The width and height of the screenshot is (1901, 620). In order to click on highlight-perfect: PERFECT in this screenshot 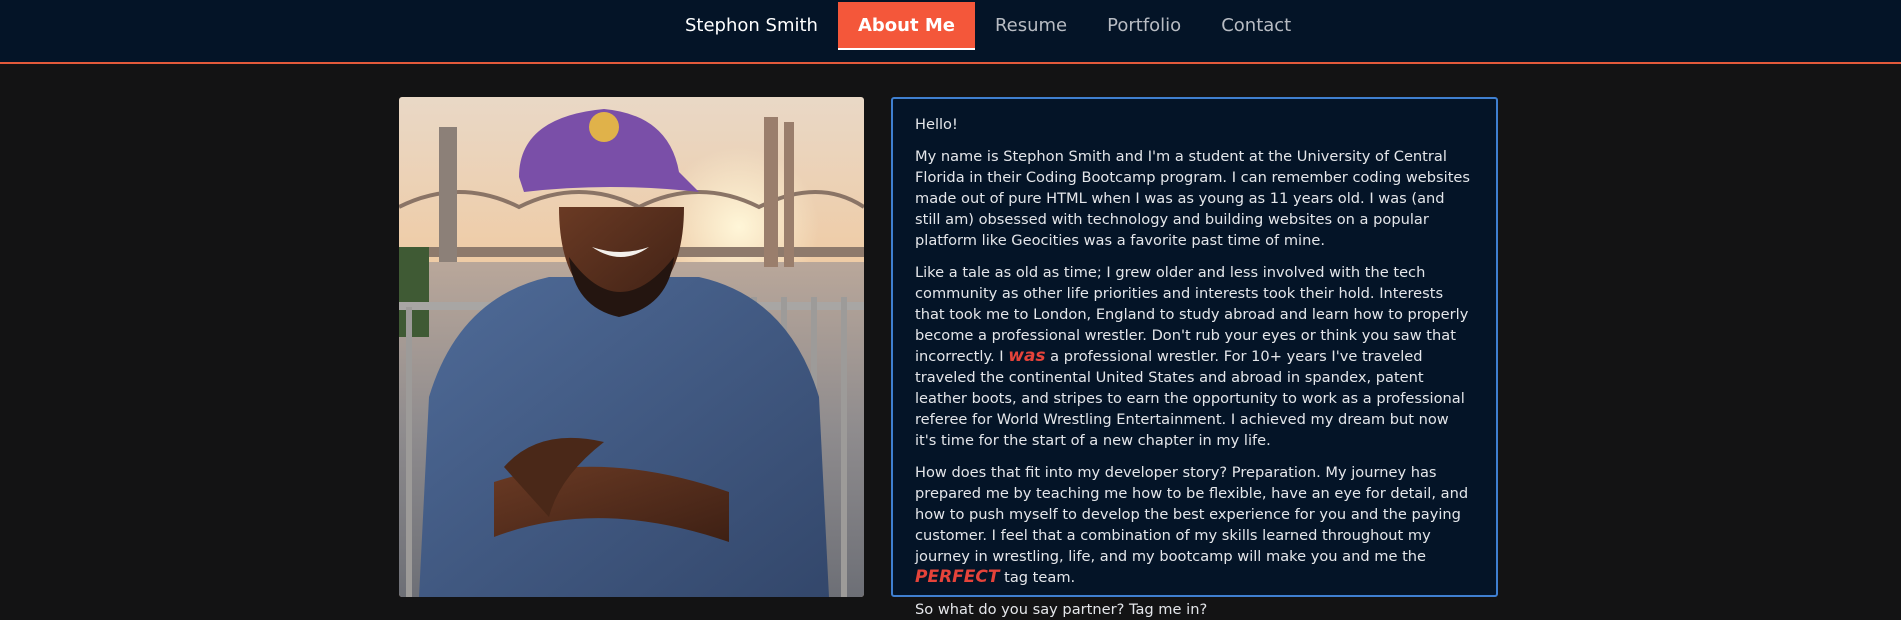, I will do `click(957, 577)`.